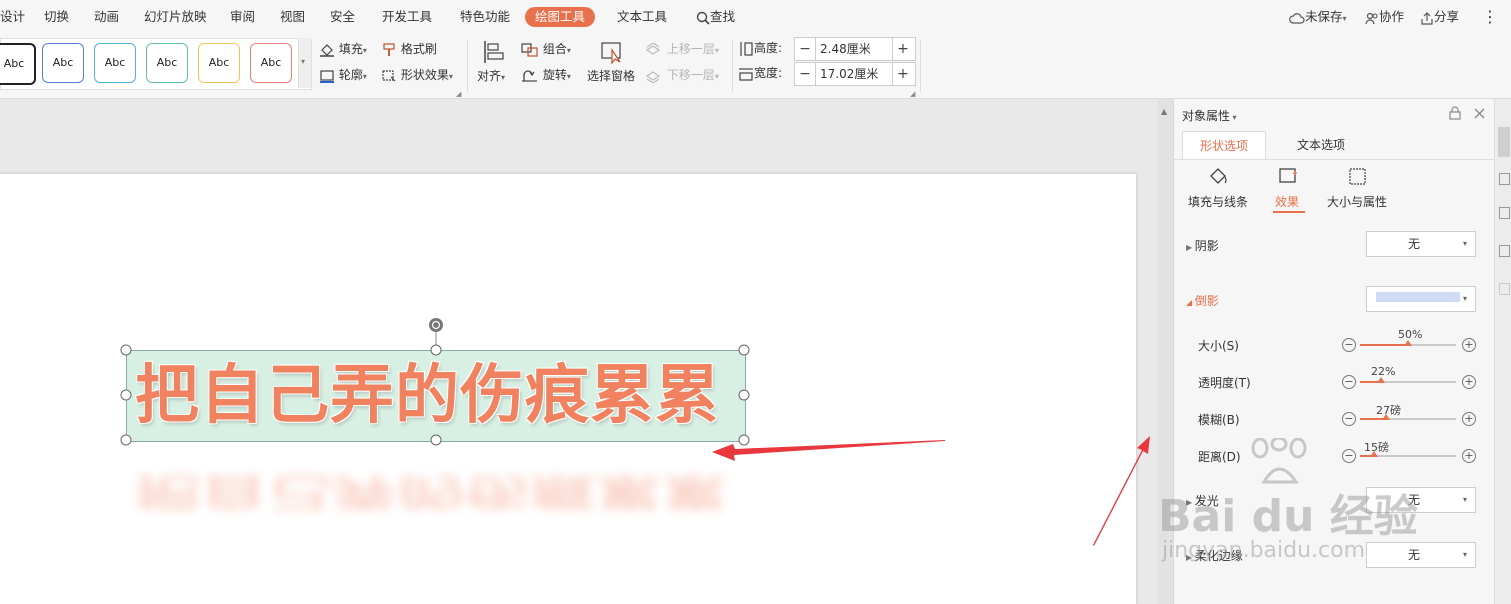 This screenshot has height=604, width=1511. Describe the element at coordinates (495, 64) in the screenshot. I see `align-button: 对齐▾` at that location.